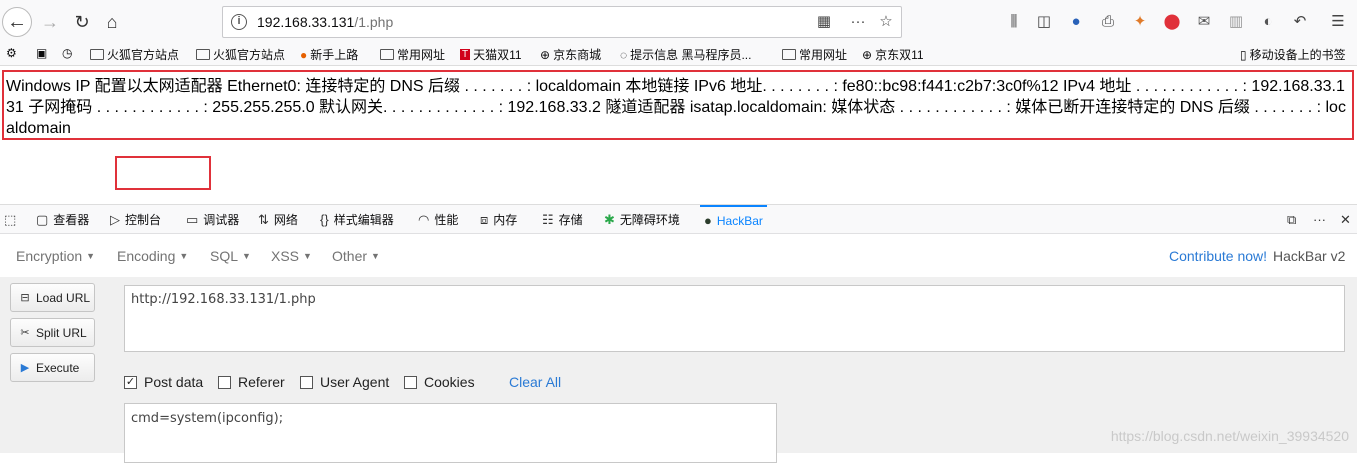 The width and height of the screenshot is (1357, 463). I want to click on bookmark-star-icon: ☆, so click(886, 22).